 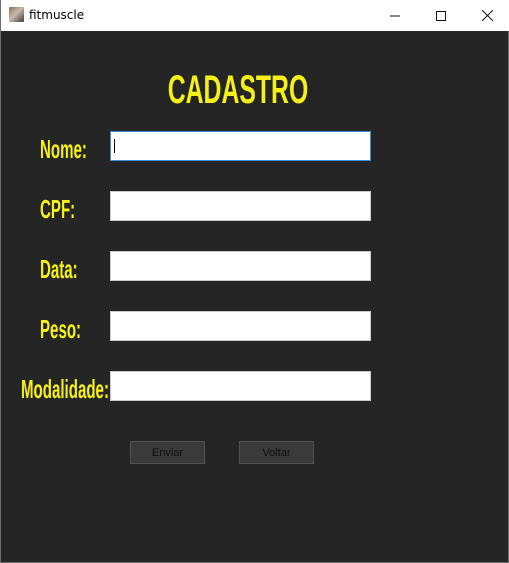 What do you see at coordinates (114, 146) in the screenshot?
I see `text-caret` at bounding box center [114, 146].